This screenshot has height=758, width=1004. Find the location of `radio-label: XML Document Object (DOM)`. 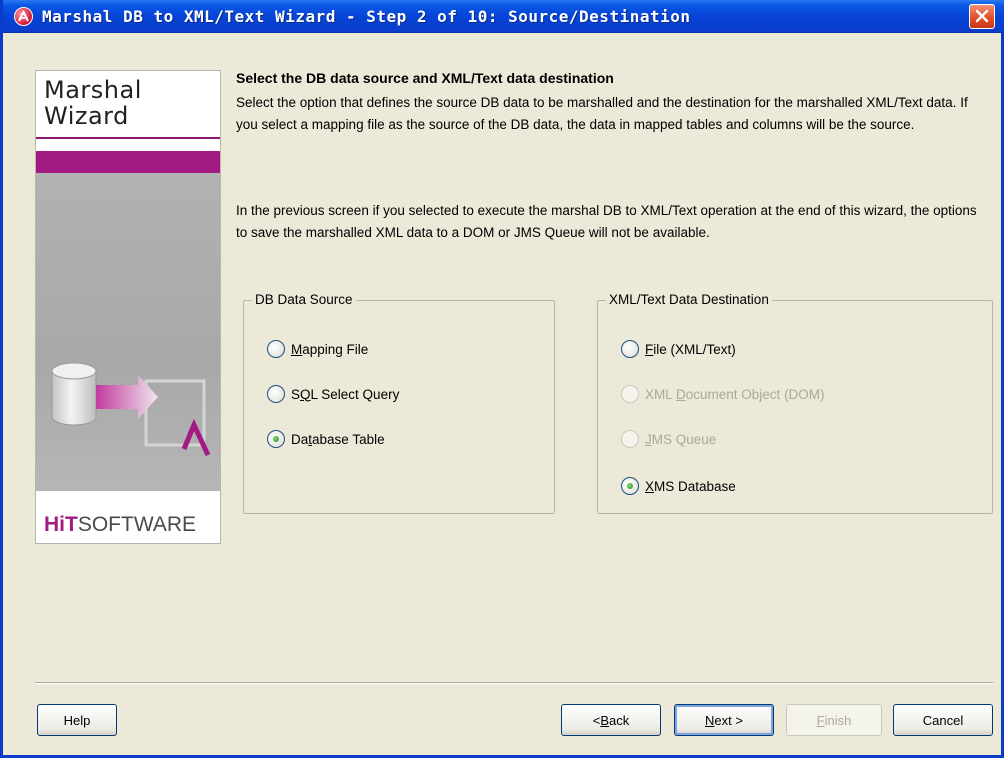

radio-label: XML Document Object (DOM) is located at coordinates (735, 394).